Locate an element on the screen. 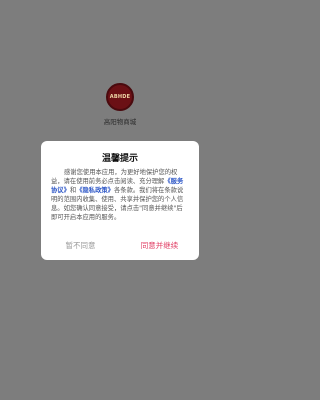 This screenshot has width=320, height=400. app-logo: ABHDE is located at coordinates (120, 97).